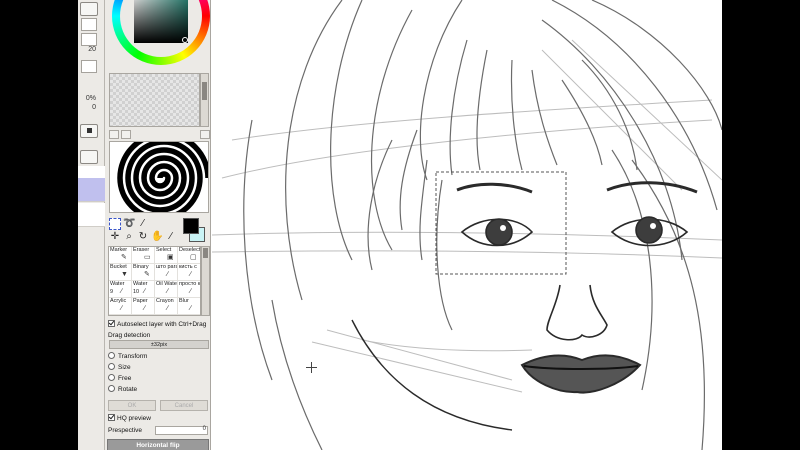 The image size is (800, 450). What do you see at coordinates (154, 100) in the screenshot?
I see `color-swatch-palette` at bounding box center [154, 100].